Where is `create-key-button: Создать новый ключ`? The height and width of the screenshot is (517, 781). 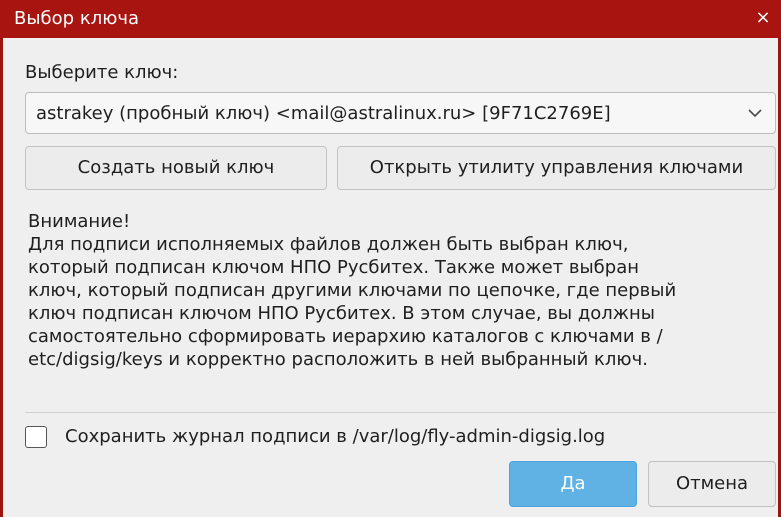 create-key-button: Создать новый ключ is located at coordinates (176, 168).